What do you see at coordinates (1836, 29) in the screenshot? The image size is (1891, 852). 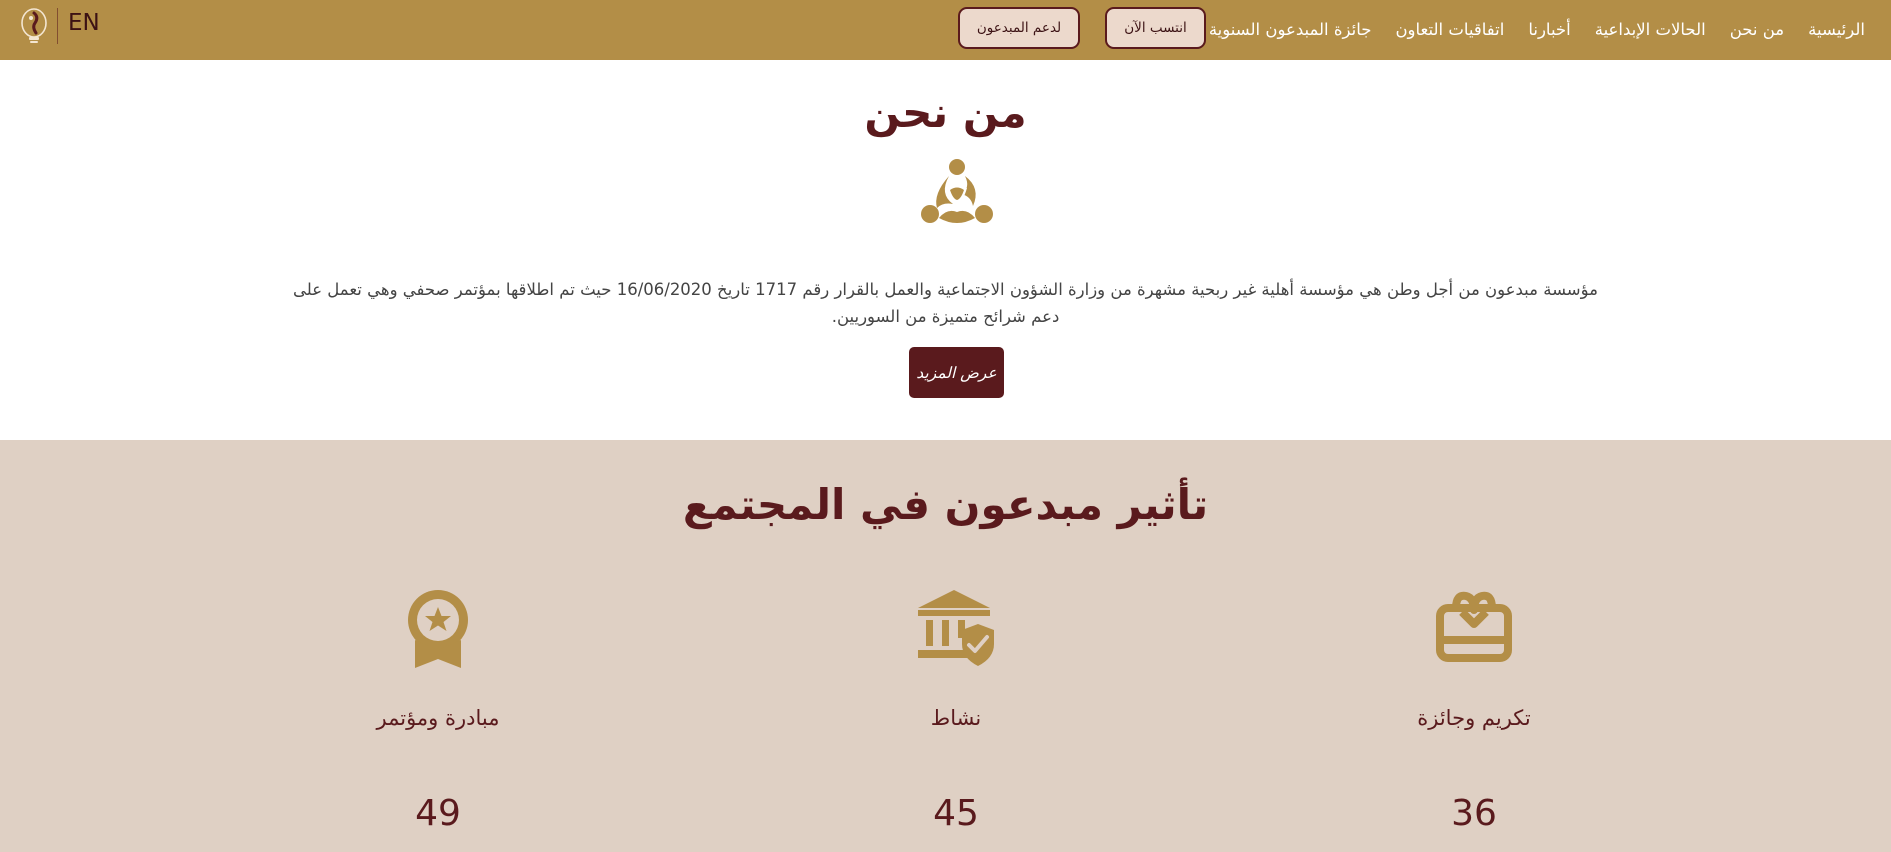 I see `nav-link-home: الرئيسية` at bounding box center [1836, 29].